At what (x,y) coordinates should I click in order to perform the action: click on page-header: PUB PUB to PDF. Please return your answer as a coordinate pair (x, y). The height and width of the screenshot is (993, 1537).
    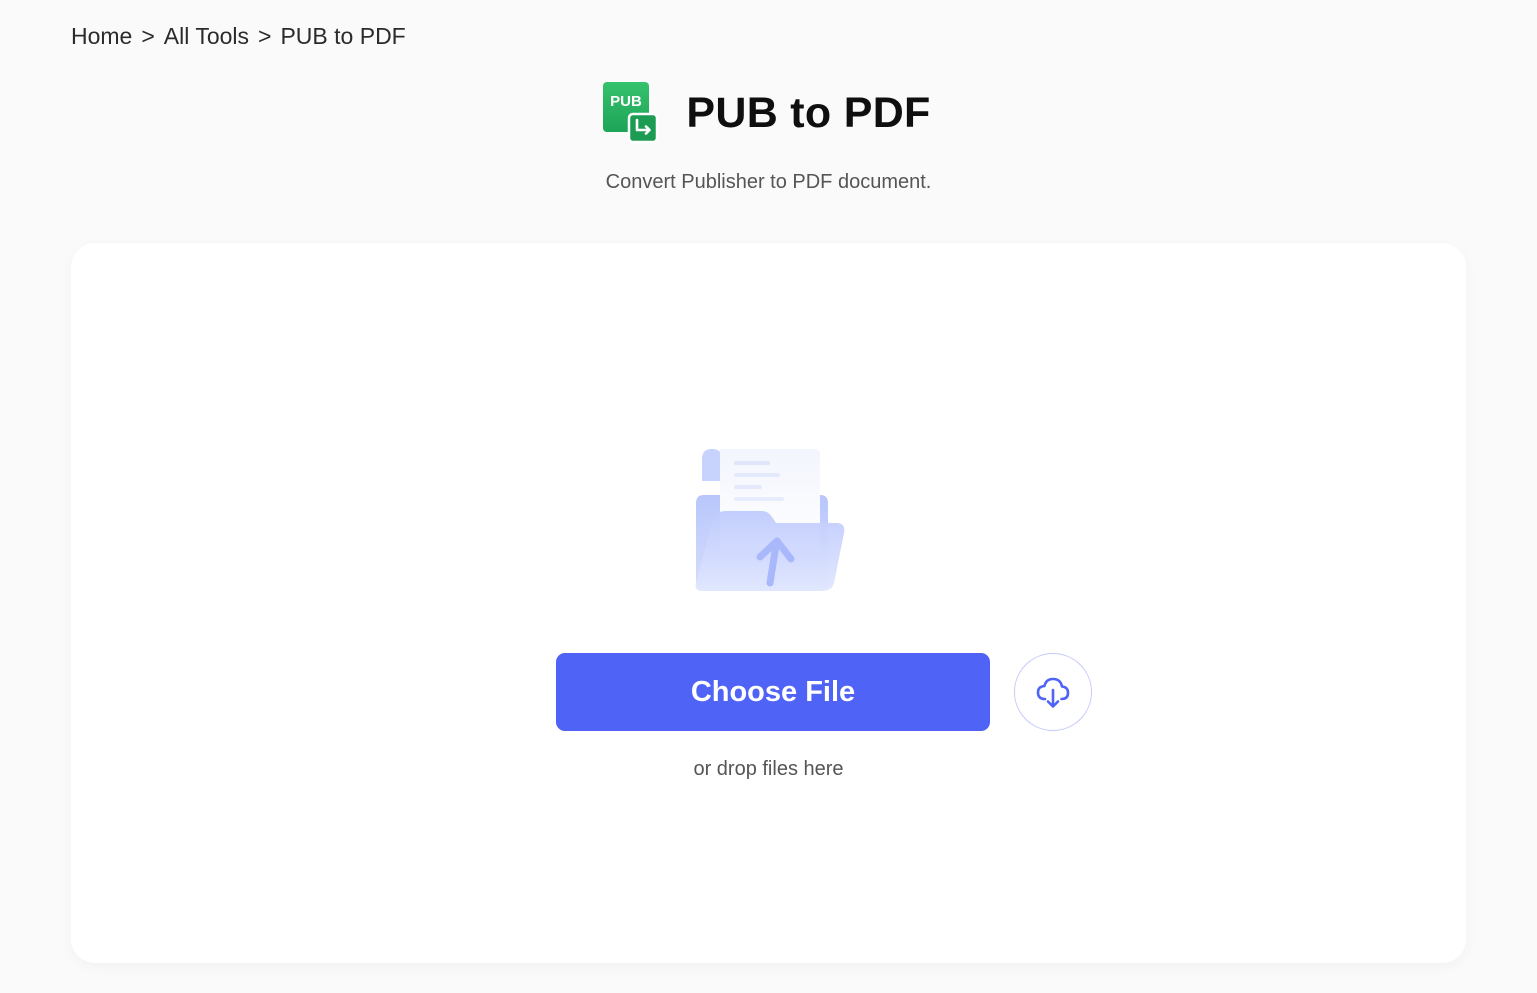
    Looking at the image, I should click on (768, 113).